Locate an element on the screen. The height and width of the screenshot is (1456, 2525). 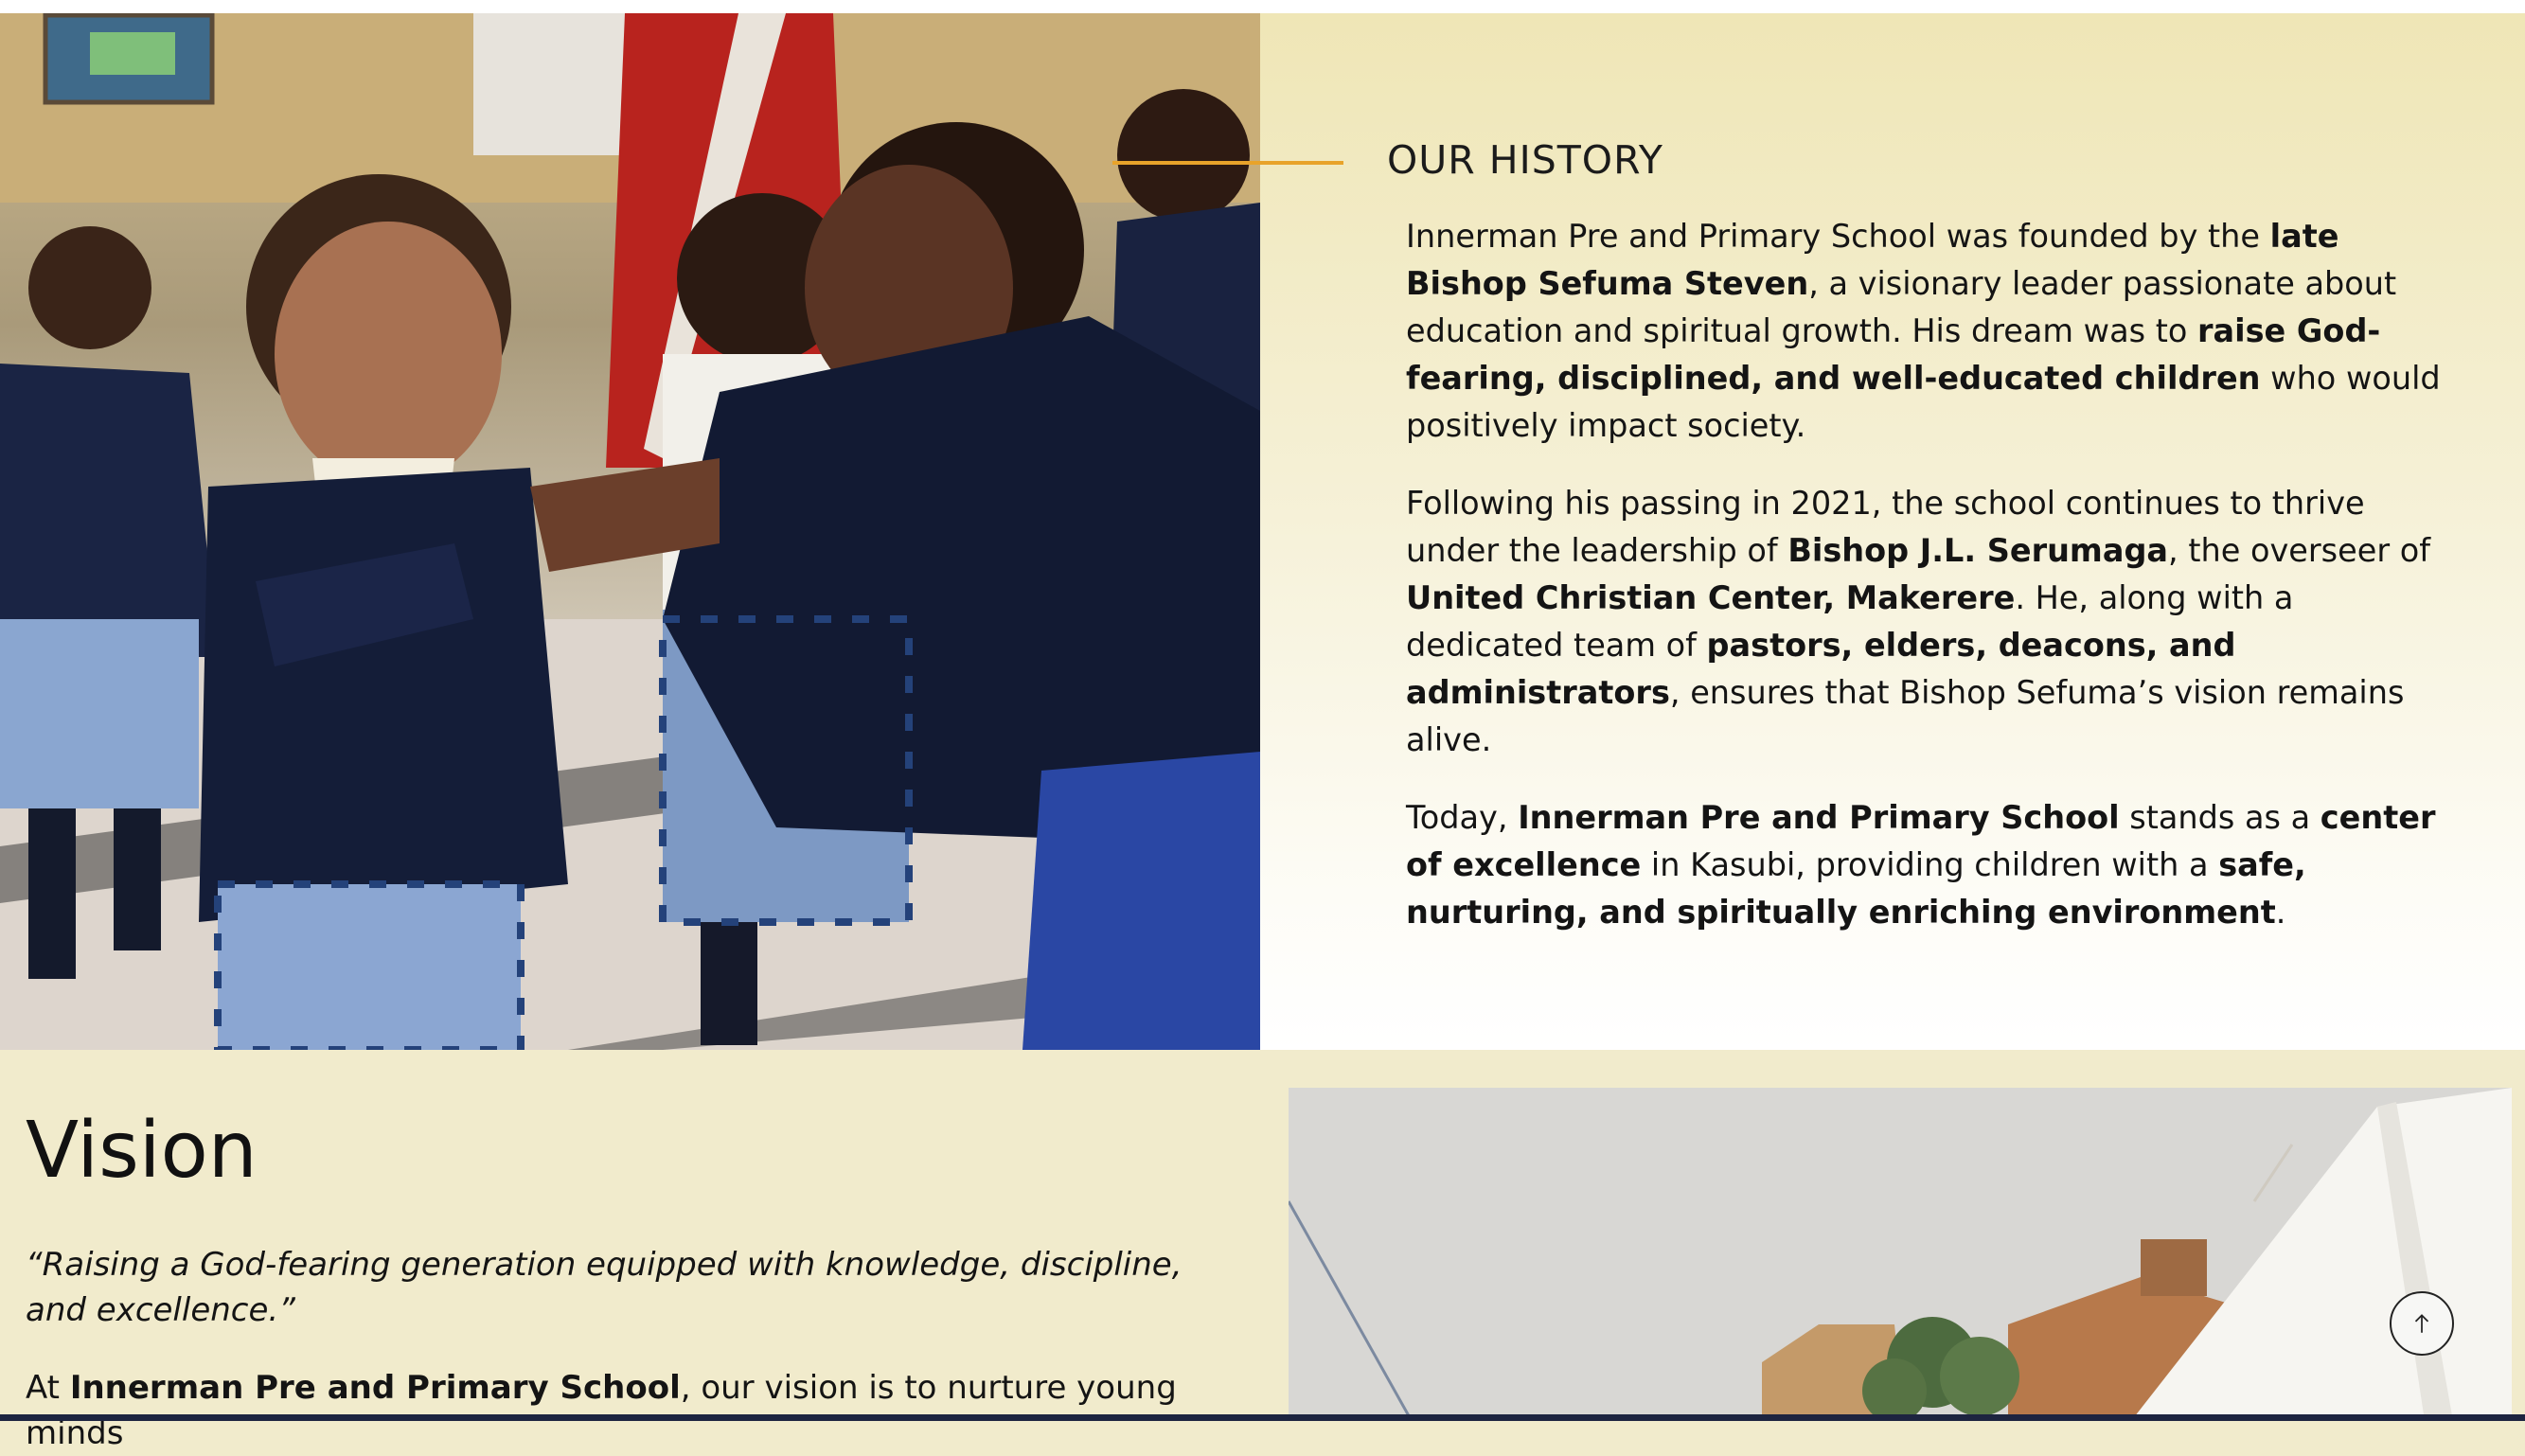
top-strip is located at coordinates (1262, 6).